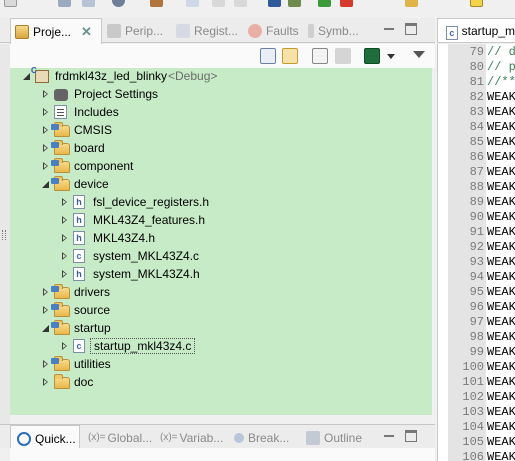 The image size is (515, 461). Describe the element at coordinates (221, 94) in the screenshot. I see `tree-item: Project Settings` at that location.